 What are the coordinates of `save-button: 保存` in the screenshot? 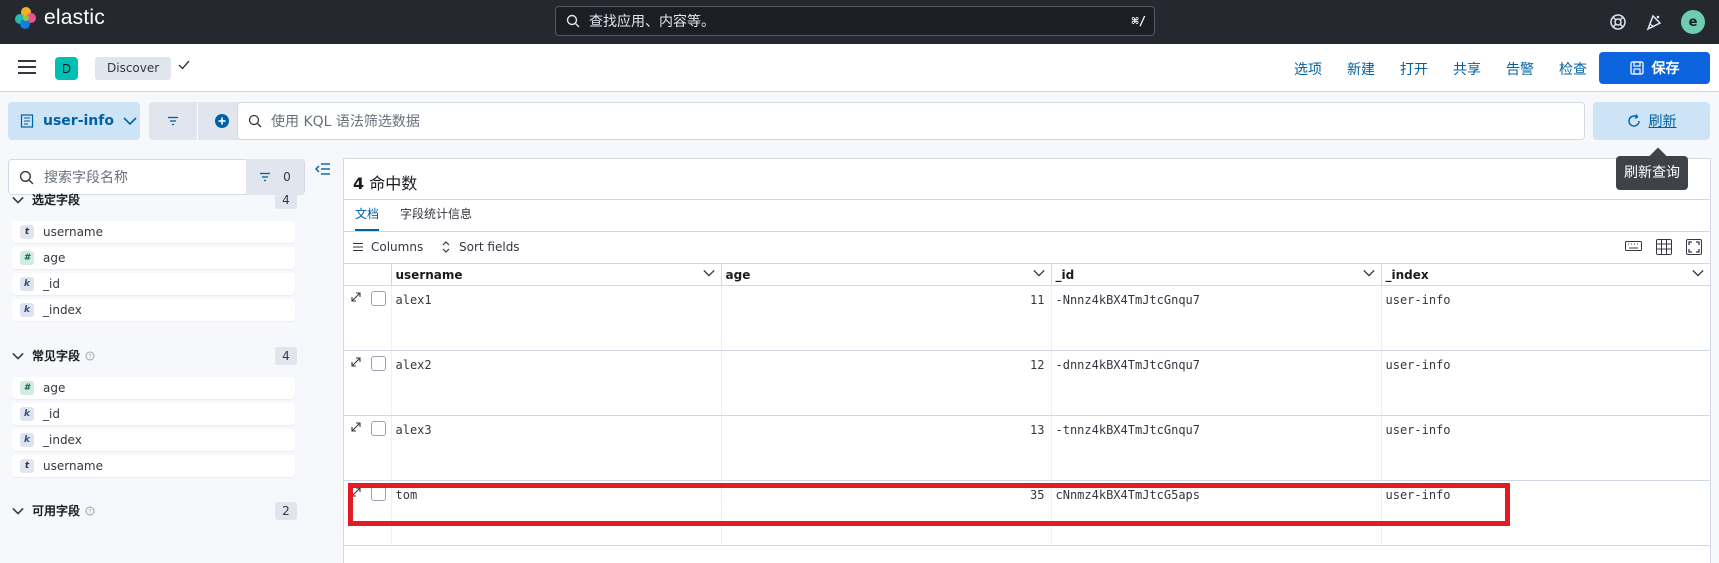 It's located at (1654, 68).